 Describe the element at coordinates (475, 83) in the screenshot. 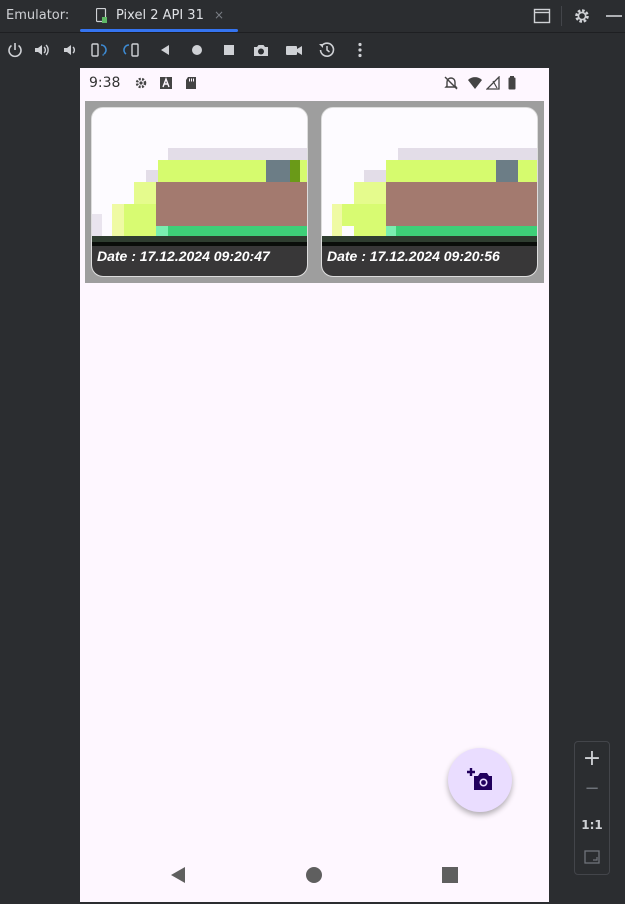

I see `wifi-icon` at that location.